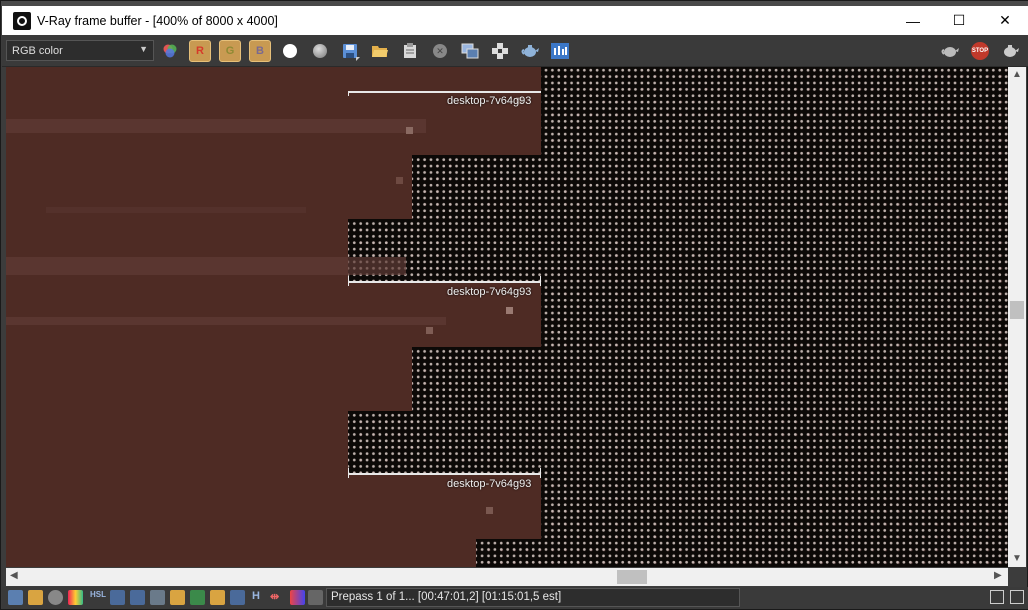 The image size is (1028, 610). Describe the element at coordinates (35, 597) in the screenshot. I see `layers-icon` at that location.